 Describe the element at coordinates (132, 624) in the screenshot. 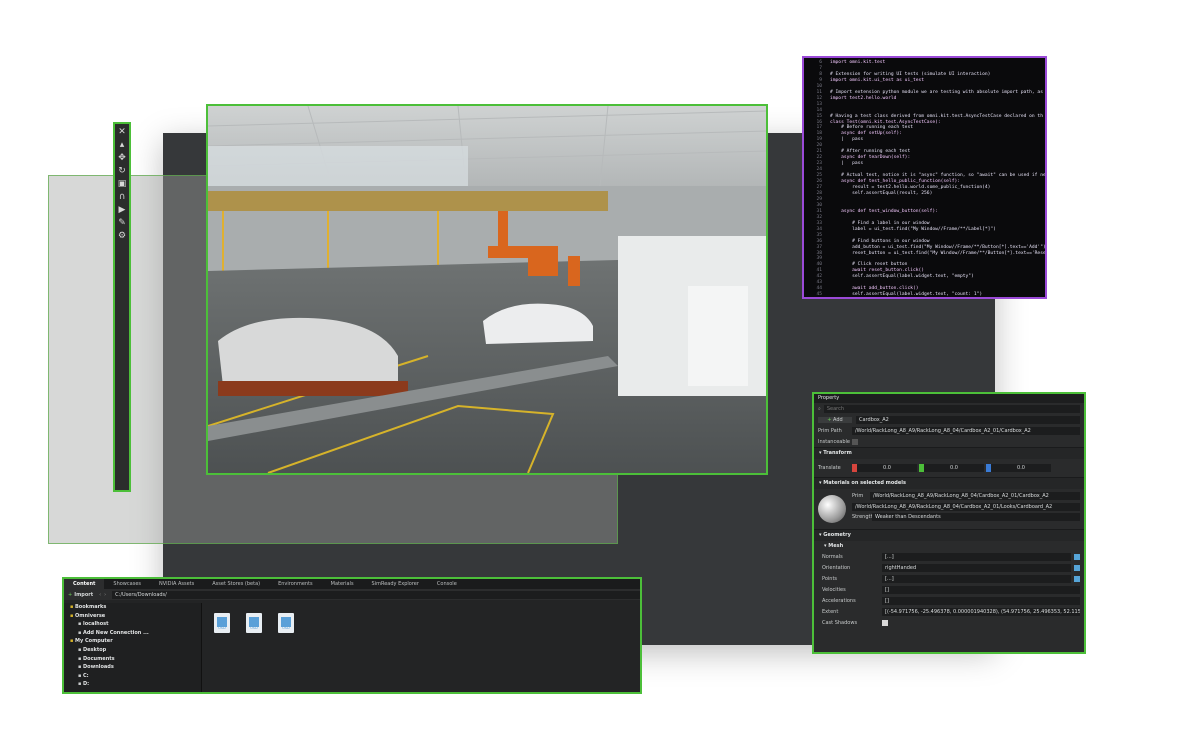

I see `tree-item: ▪ localhost` at that location.